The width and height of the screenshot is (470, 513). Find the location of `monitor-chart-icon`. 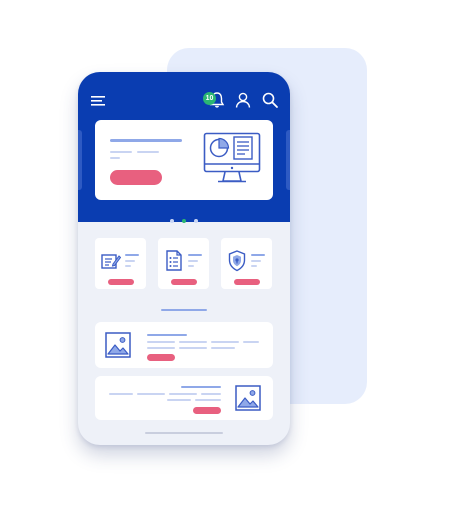

monitor-chart-icon is located at coordinates (232, 160).